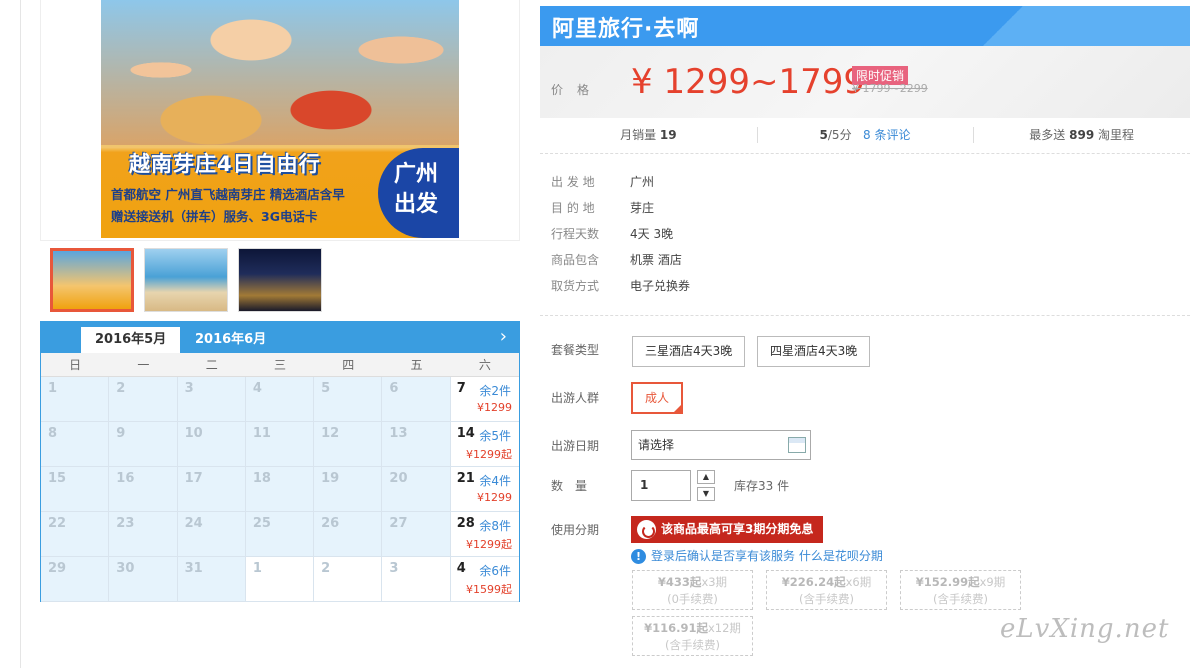 The height and width of the screenshot is (668, 1201). I want to click on info-value: 机票 酒店, so click(656, 260).